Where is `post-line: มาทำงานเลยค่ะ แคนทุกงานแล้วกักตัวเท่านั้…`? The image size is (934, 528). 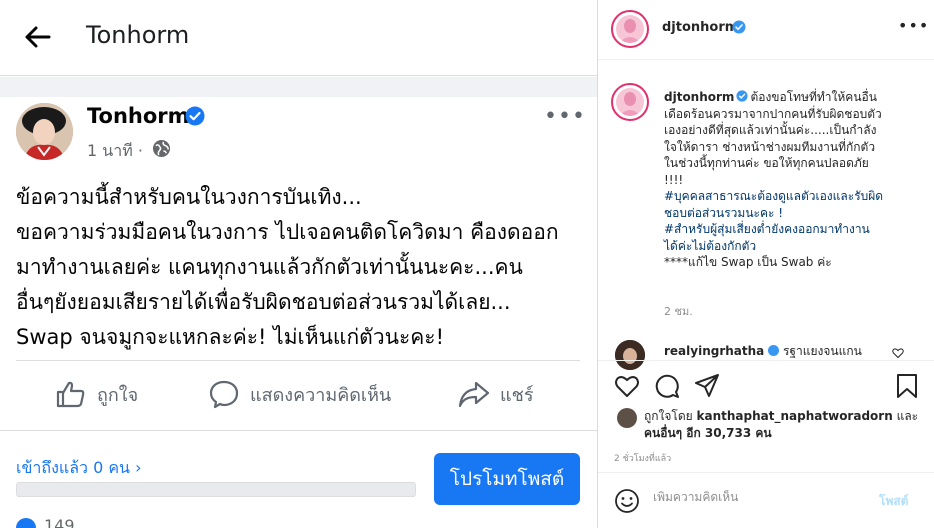 post-line: มาทำงานเลยค่ะ แคนทุกงานแล้วกักตัวเท่านั้… is located at coordinates (269, 267).